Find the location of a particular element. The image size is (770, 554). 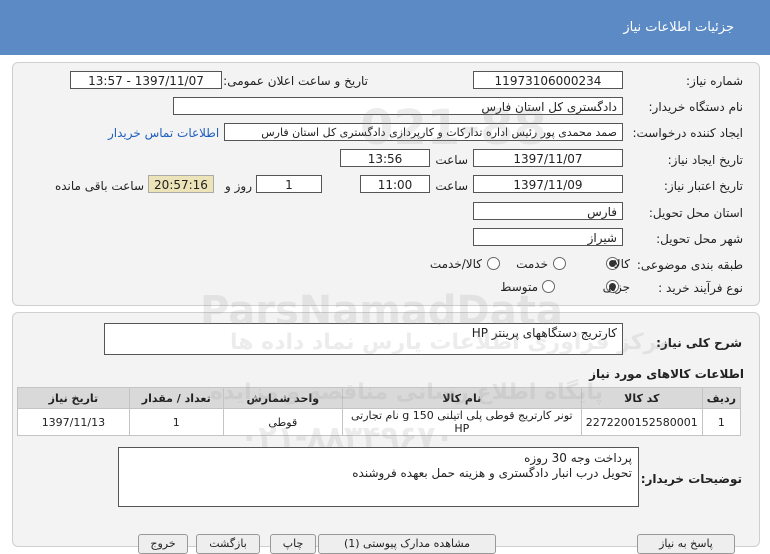

page-title: جزئیات اطلاعات نیاز is located at coordinates (678, 27).